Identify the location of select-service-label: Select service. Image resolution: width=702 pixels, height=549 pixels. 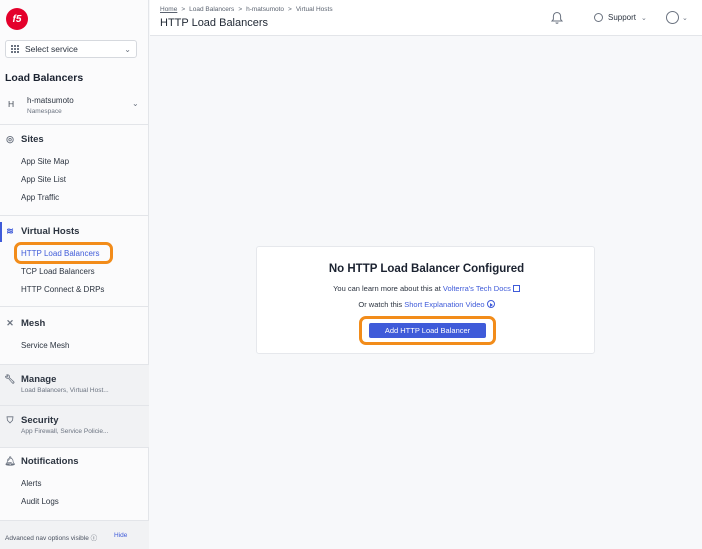
(51, 49).